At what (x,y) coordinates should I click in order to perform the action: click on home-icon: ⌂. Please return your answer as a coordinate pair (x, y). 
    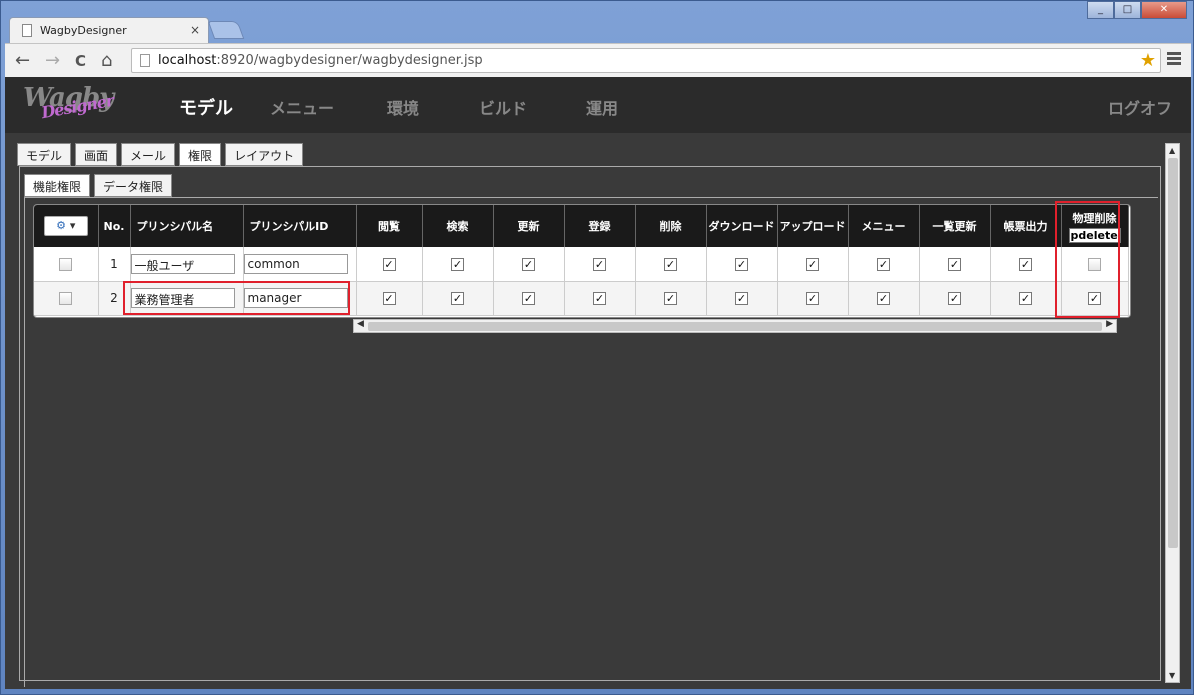
    Looking at the image, I should click on (106, 60).